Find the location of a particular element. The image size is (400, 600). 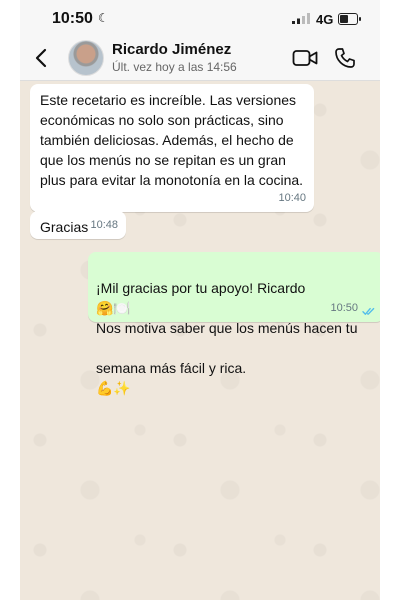

avatar is located at coordinates (86, 58).